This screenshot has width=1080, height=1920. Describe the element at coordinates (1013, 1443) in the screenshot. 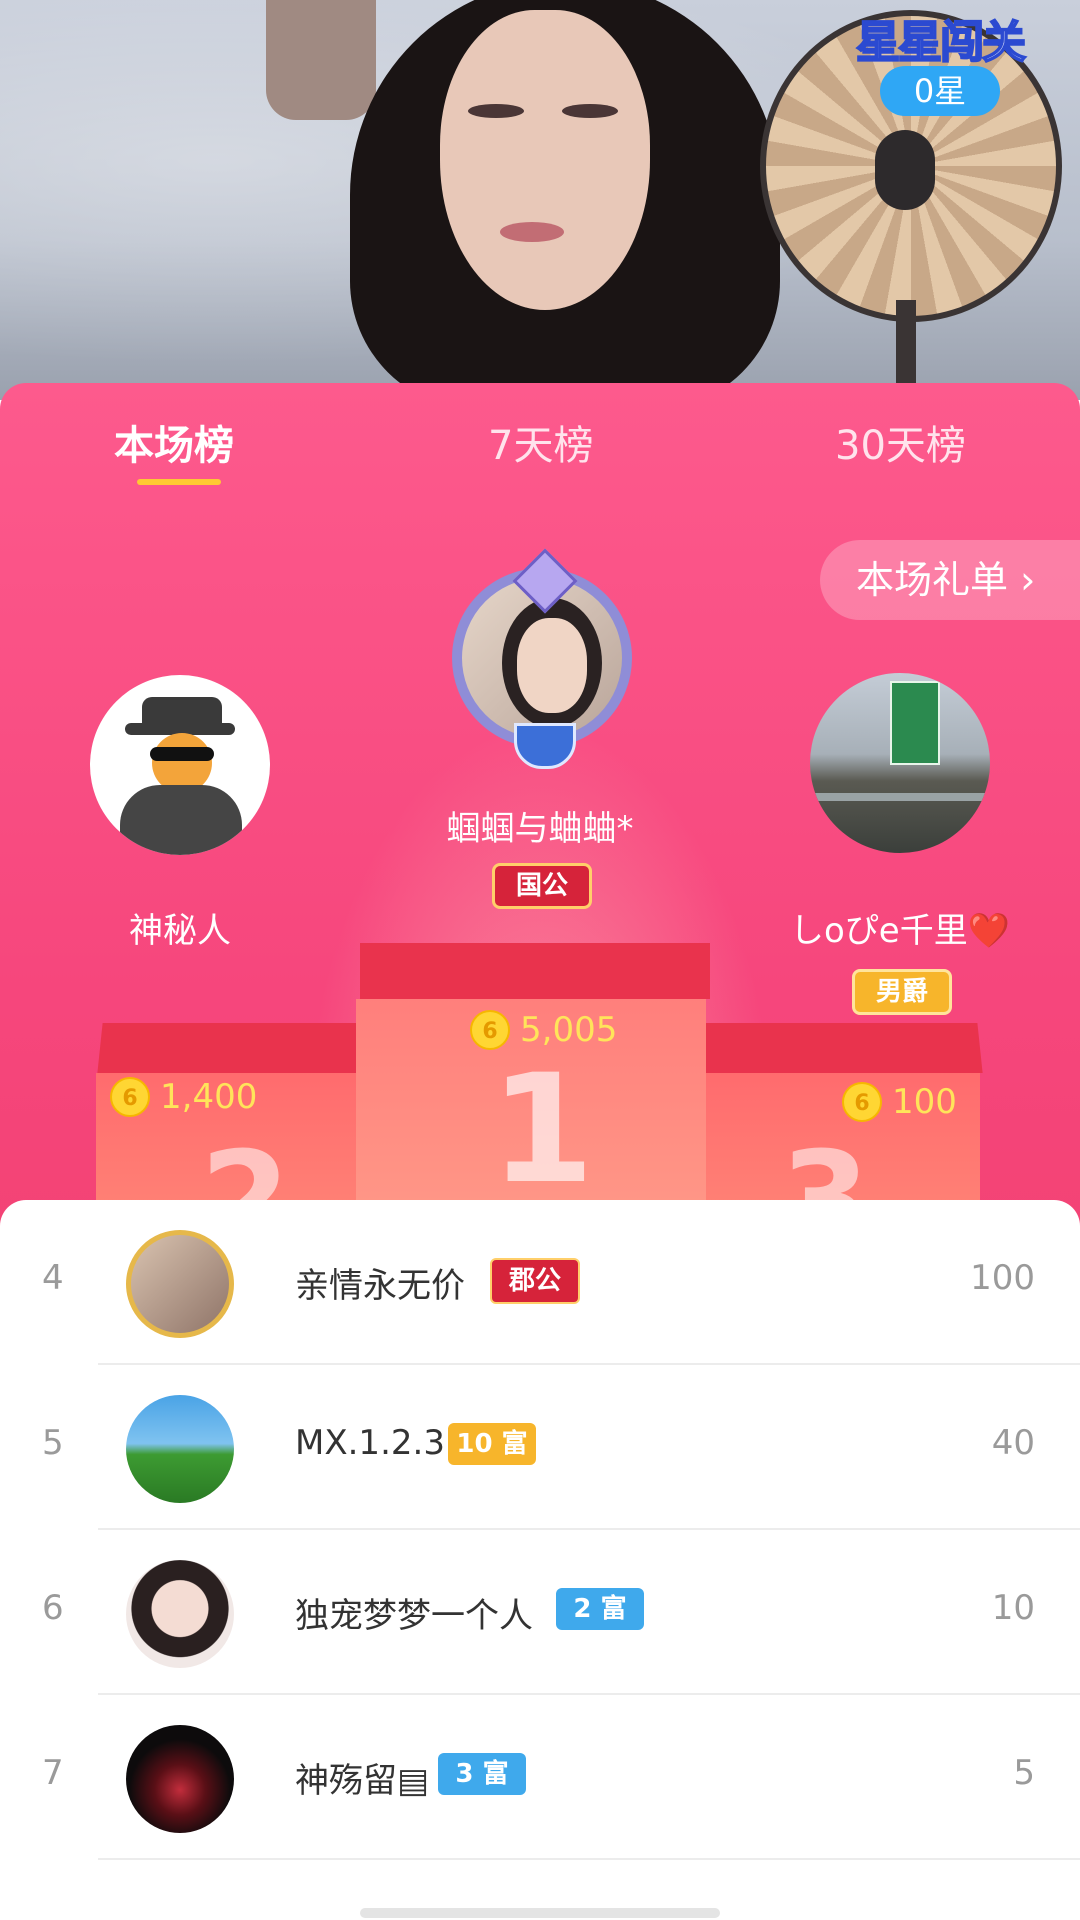

I see `user-score: 40` at that location.